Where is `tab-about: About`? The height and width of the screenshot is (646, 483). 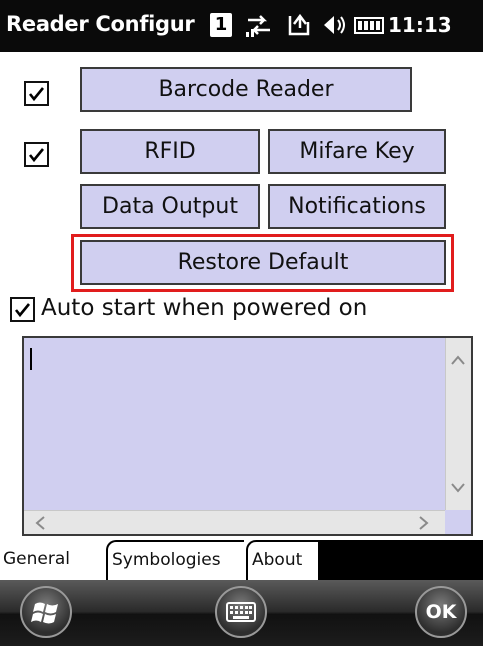 tab-about: About is located at coordinates (282, 560).